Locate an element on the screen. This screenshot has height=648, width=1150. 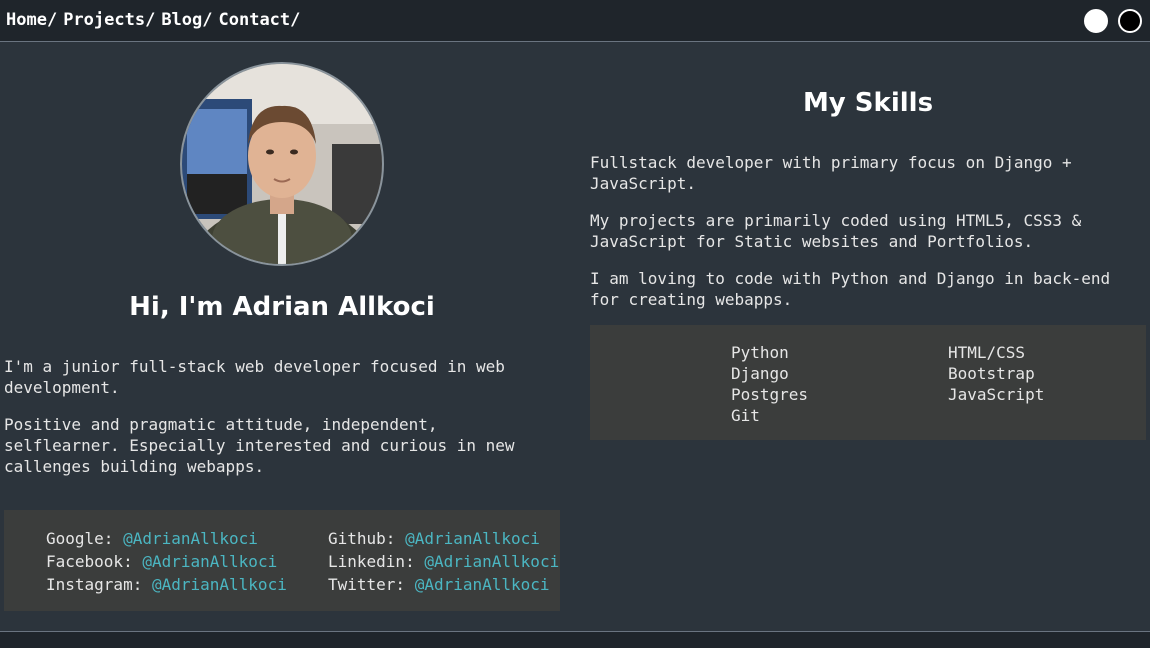
skills-column: HTML/CSS Bootstrap JavaScript is located at coordinates (996, 373).